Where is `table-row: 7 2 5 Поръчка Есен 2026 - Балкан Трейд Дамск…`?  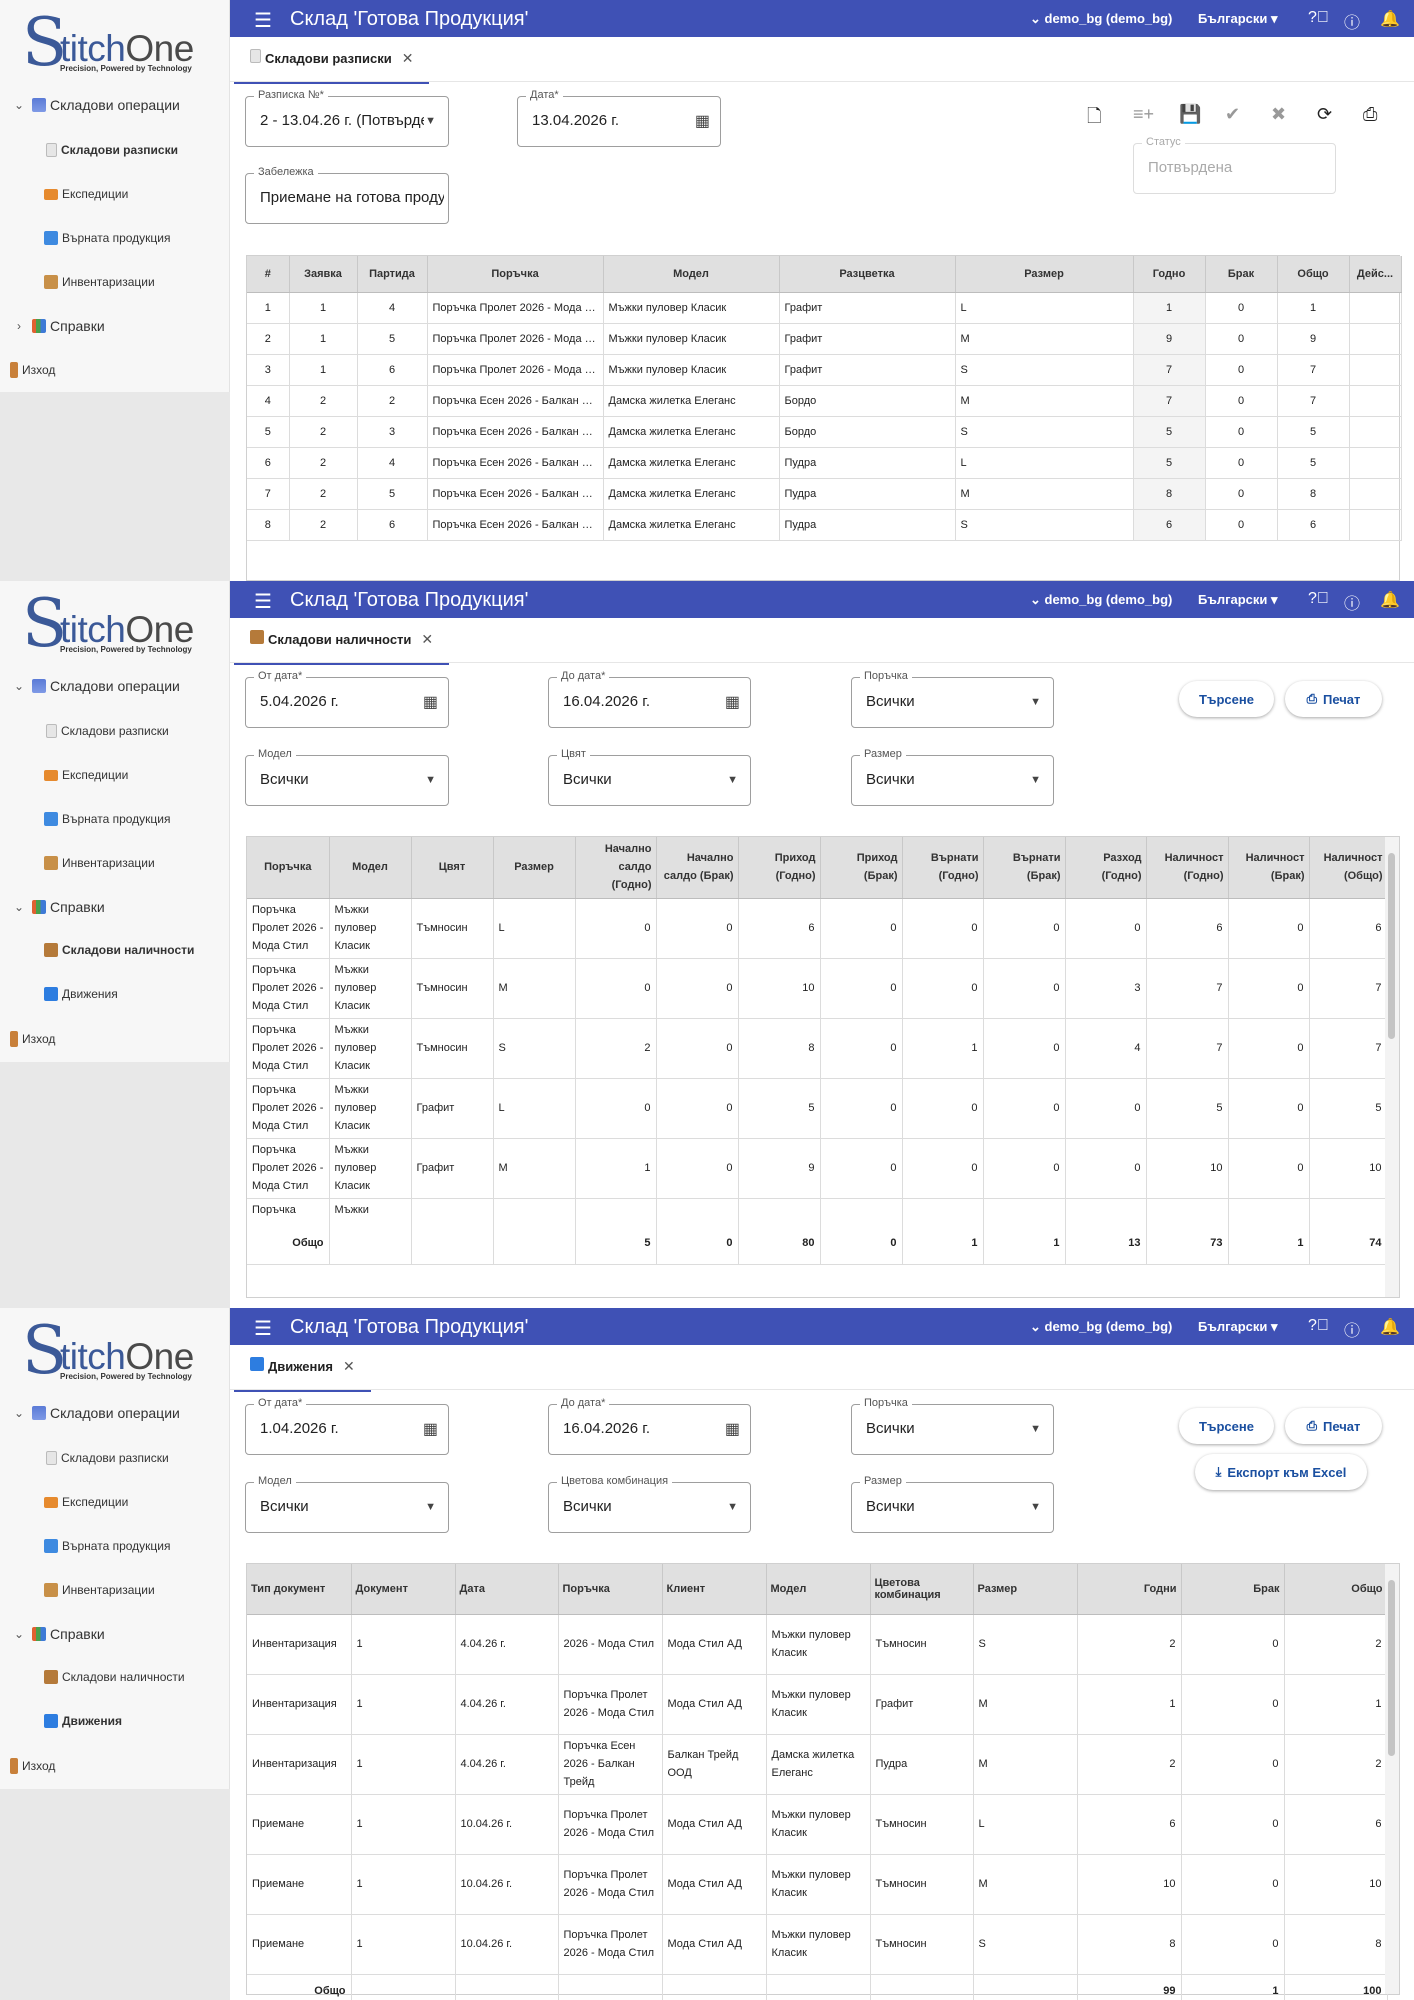 table-row: 7 2 5 Поръчка Есен 2026 - Балкан Трейд Дамск… is located at coordinates (824, 494).